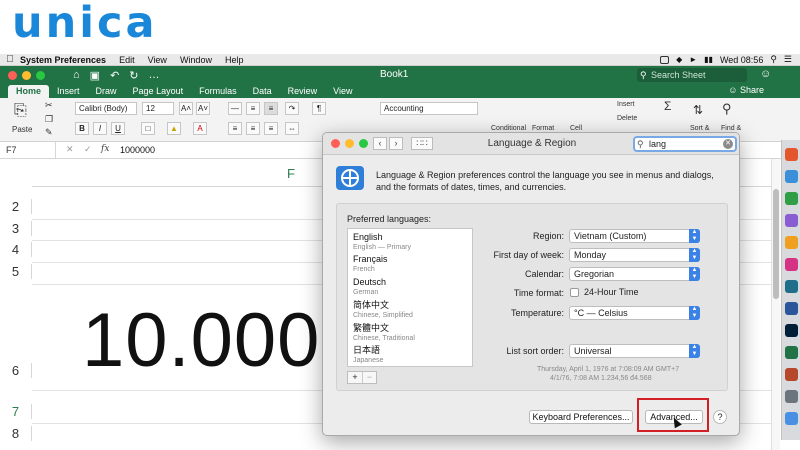 The height and width of the screenshot is (450, 800). Describe the element at coordinates (396, 143) in the screenshot. I see `forward-button: ›` at that location.